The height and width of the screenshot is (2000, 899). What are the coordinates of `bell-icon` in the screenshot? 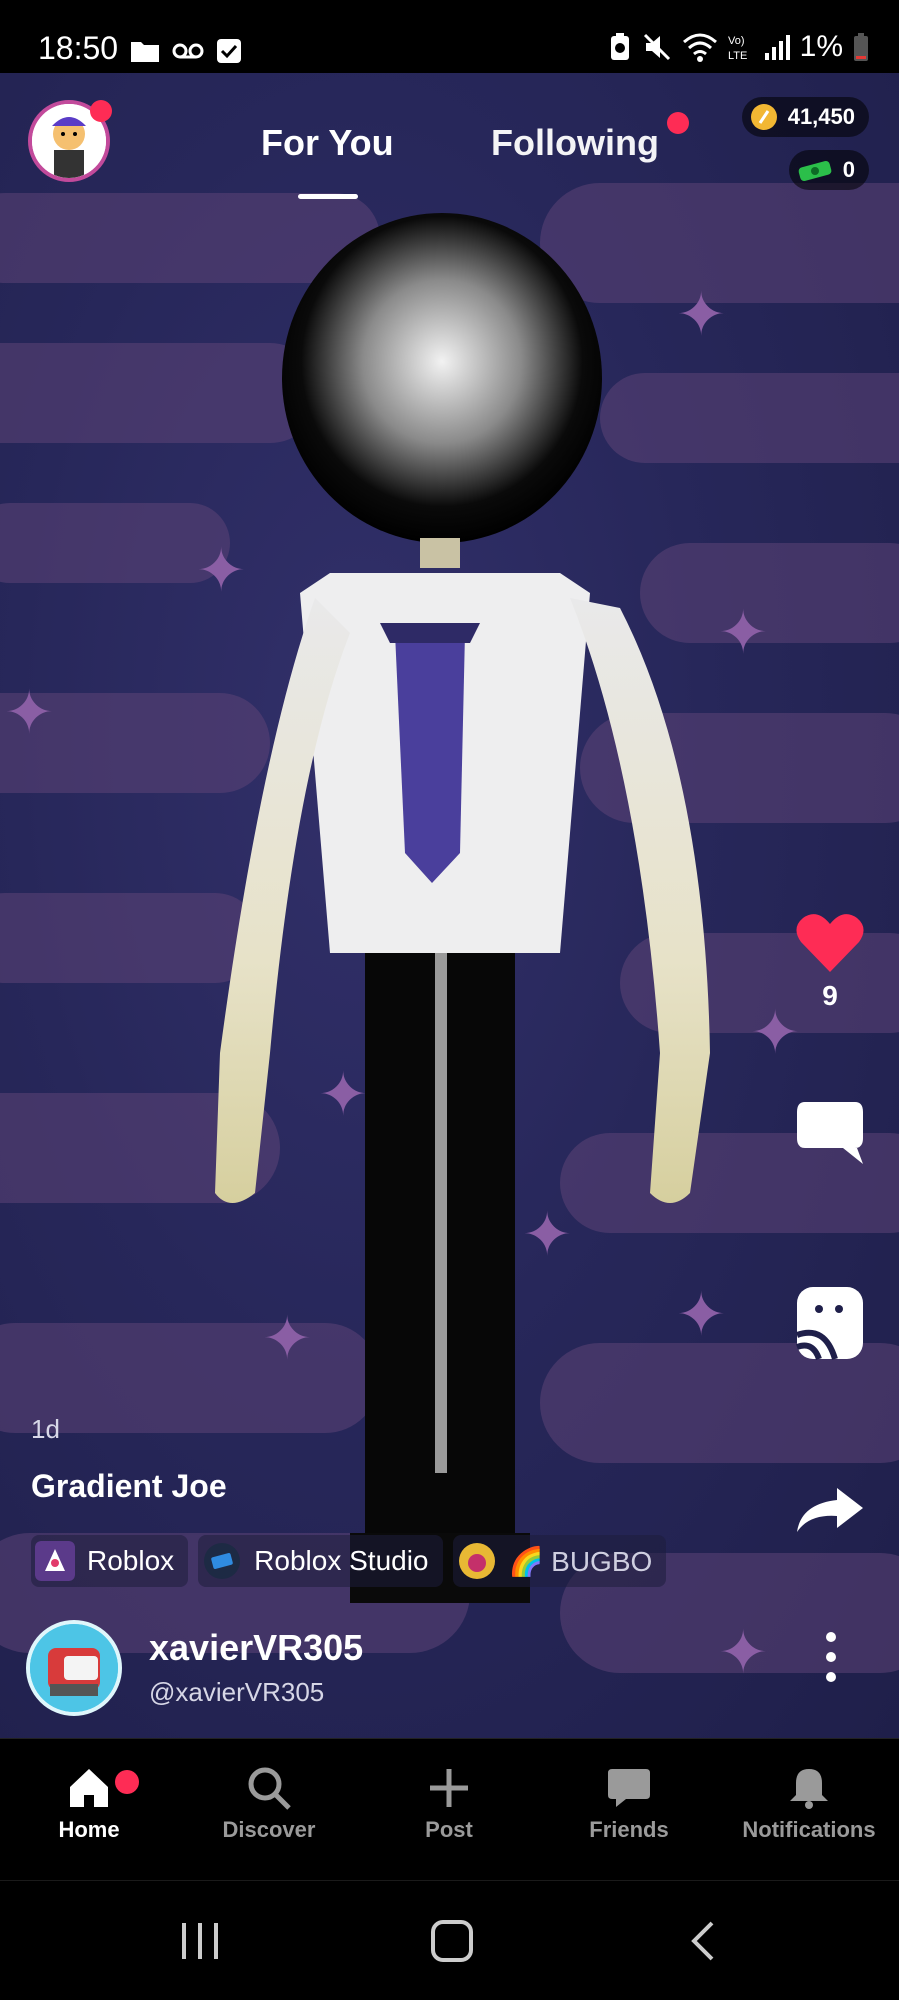 It's located at (809, 1789).